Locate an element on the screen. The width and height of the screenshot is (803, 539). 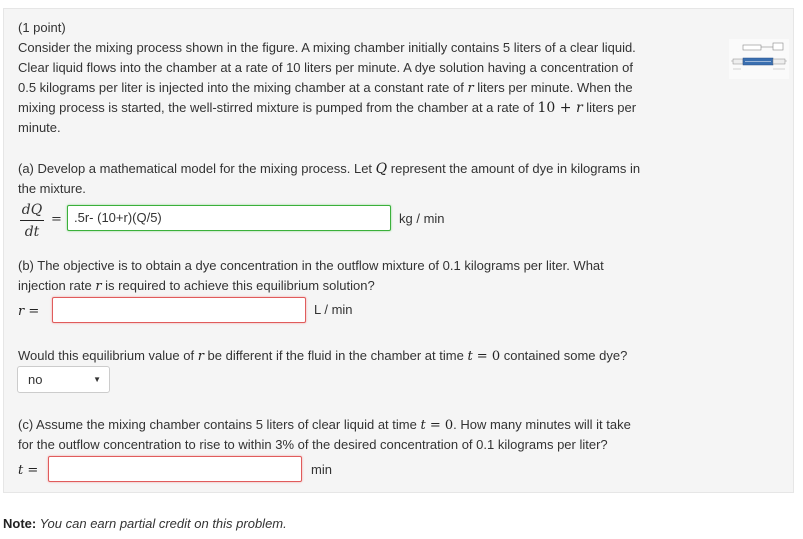
frac-bar is located at coordinates (32, 220).